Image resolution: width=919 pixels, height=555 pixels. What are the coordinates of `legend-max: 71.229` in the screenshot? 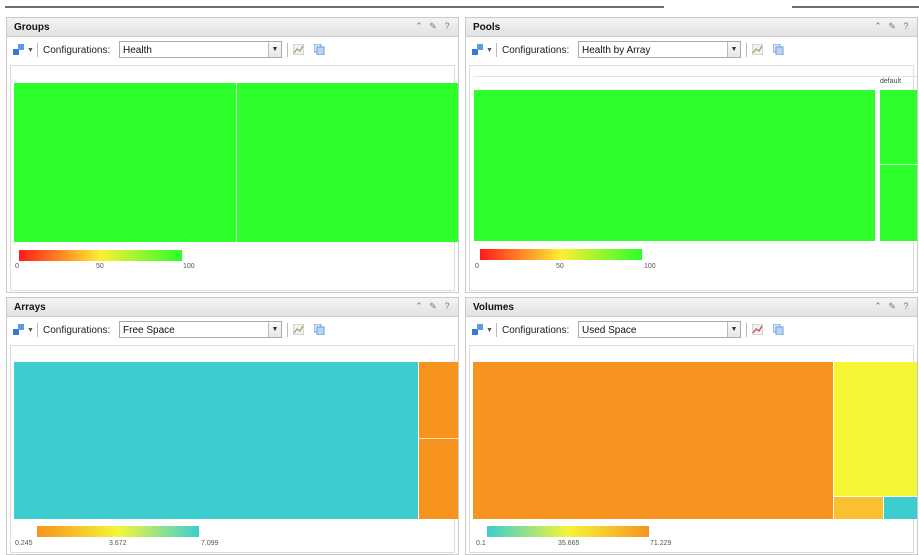 It's located at (661, 543).